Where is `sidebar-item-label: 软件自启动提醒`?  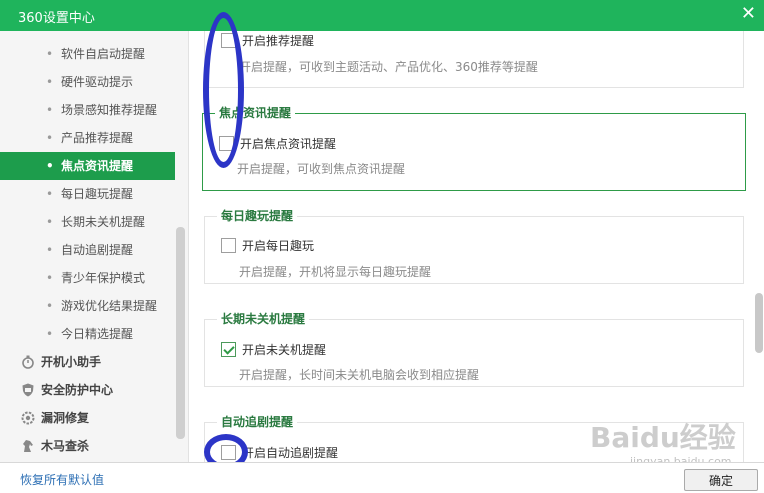
sidebar-item-label: 软件自启动提醒 is located at coordinates (103, 54).